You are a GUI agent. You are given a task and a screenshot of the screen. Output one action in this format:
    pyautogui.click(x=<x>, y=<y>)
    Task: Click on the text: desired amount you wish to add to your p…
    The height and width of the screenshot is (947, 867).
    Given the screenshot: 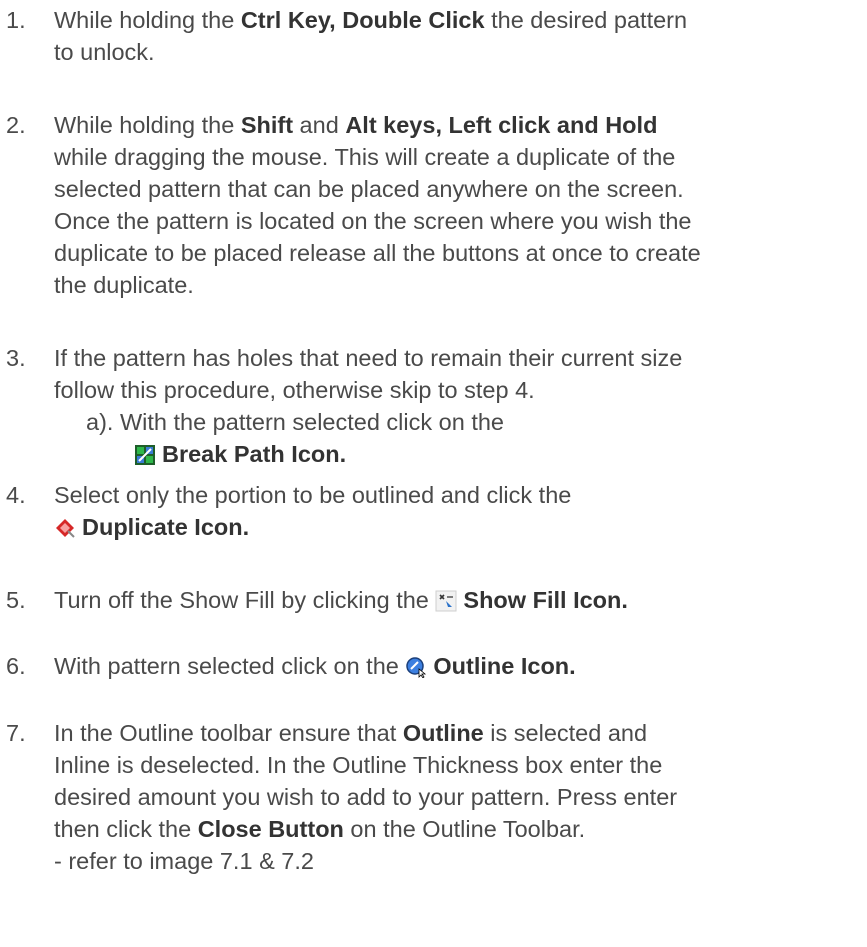 What is the action you would take?
    pyautogui.click(x=366, y=797)
    